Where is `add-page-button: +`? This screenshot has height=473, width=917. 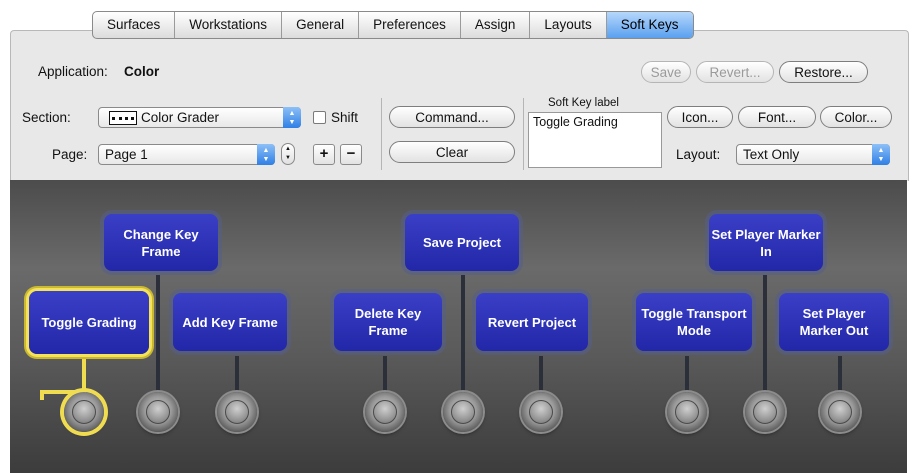
add-page-button: + is located at coordinates (324, 154).